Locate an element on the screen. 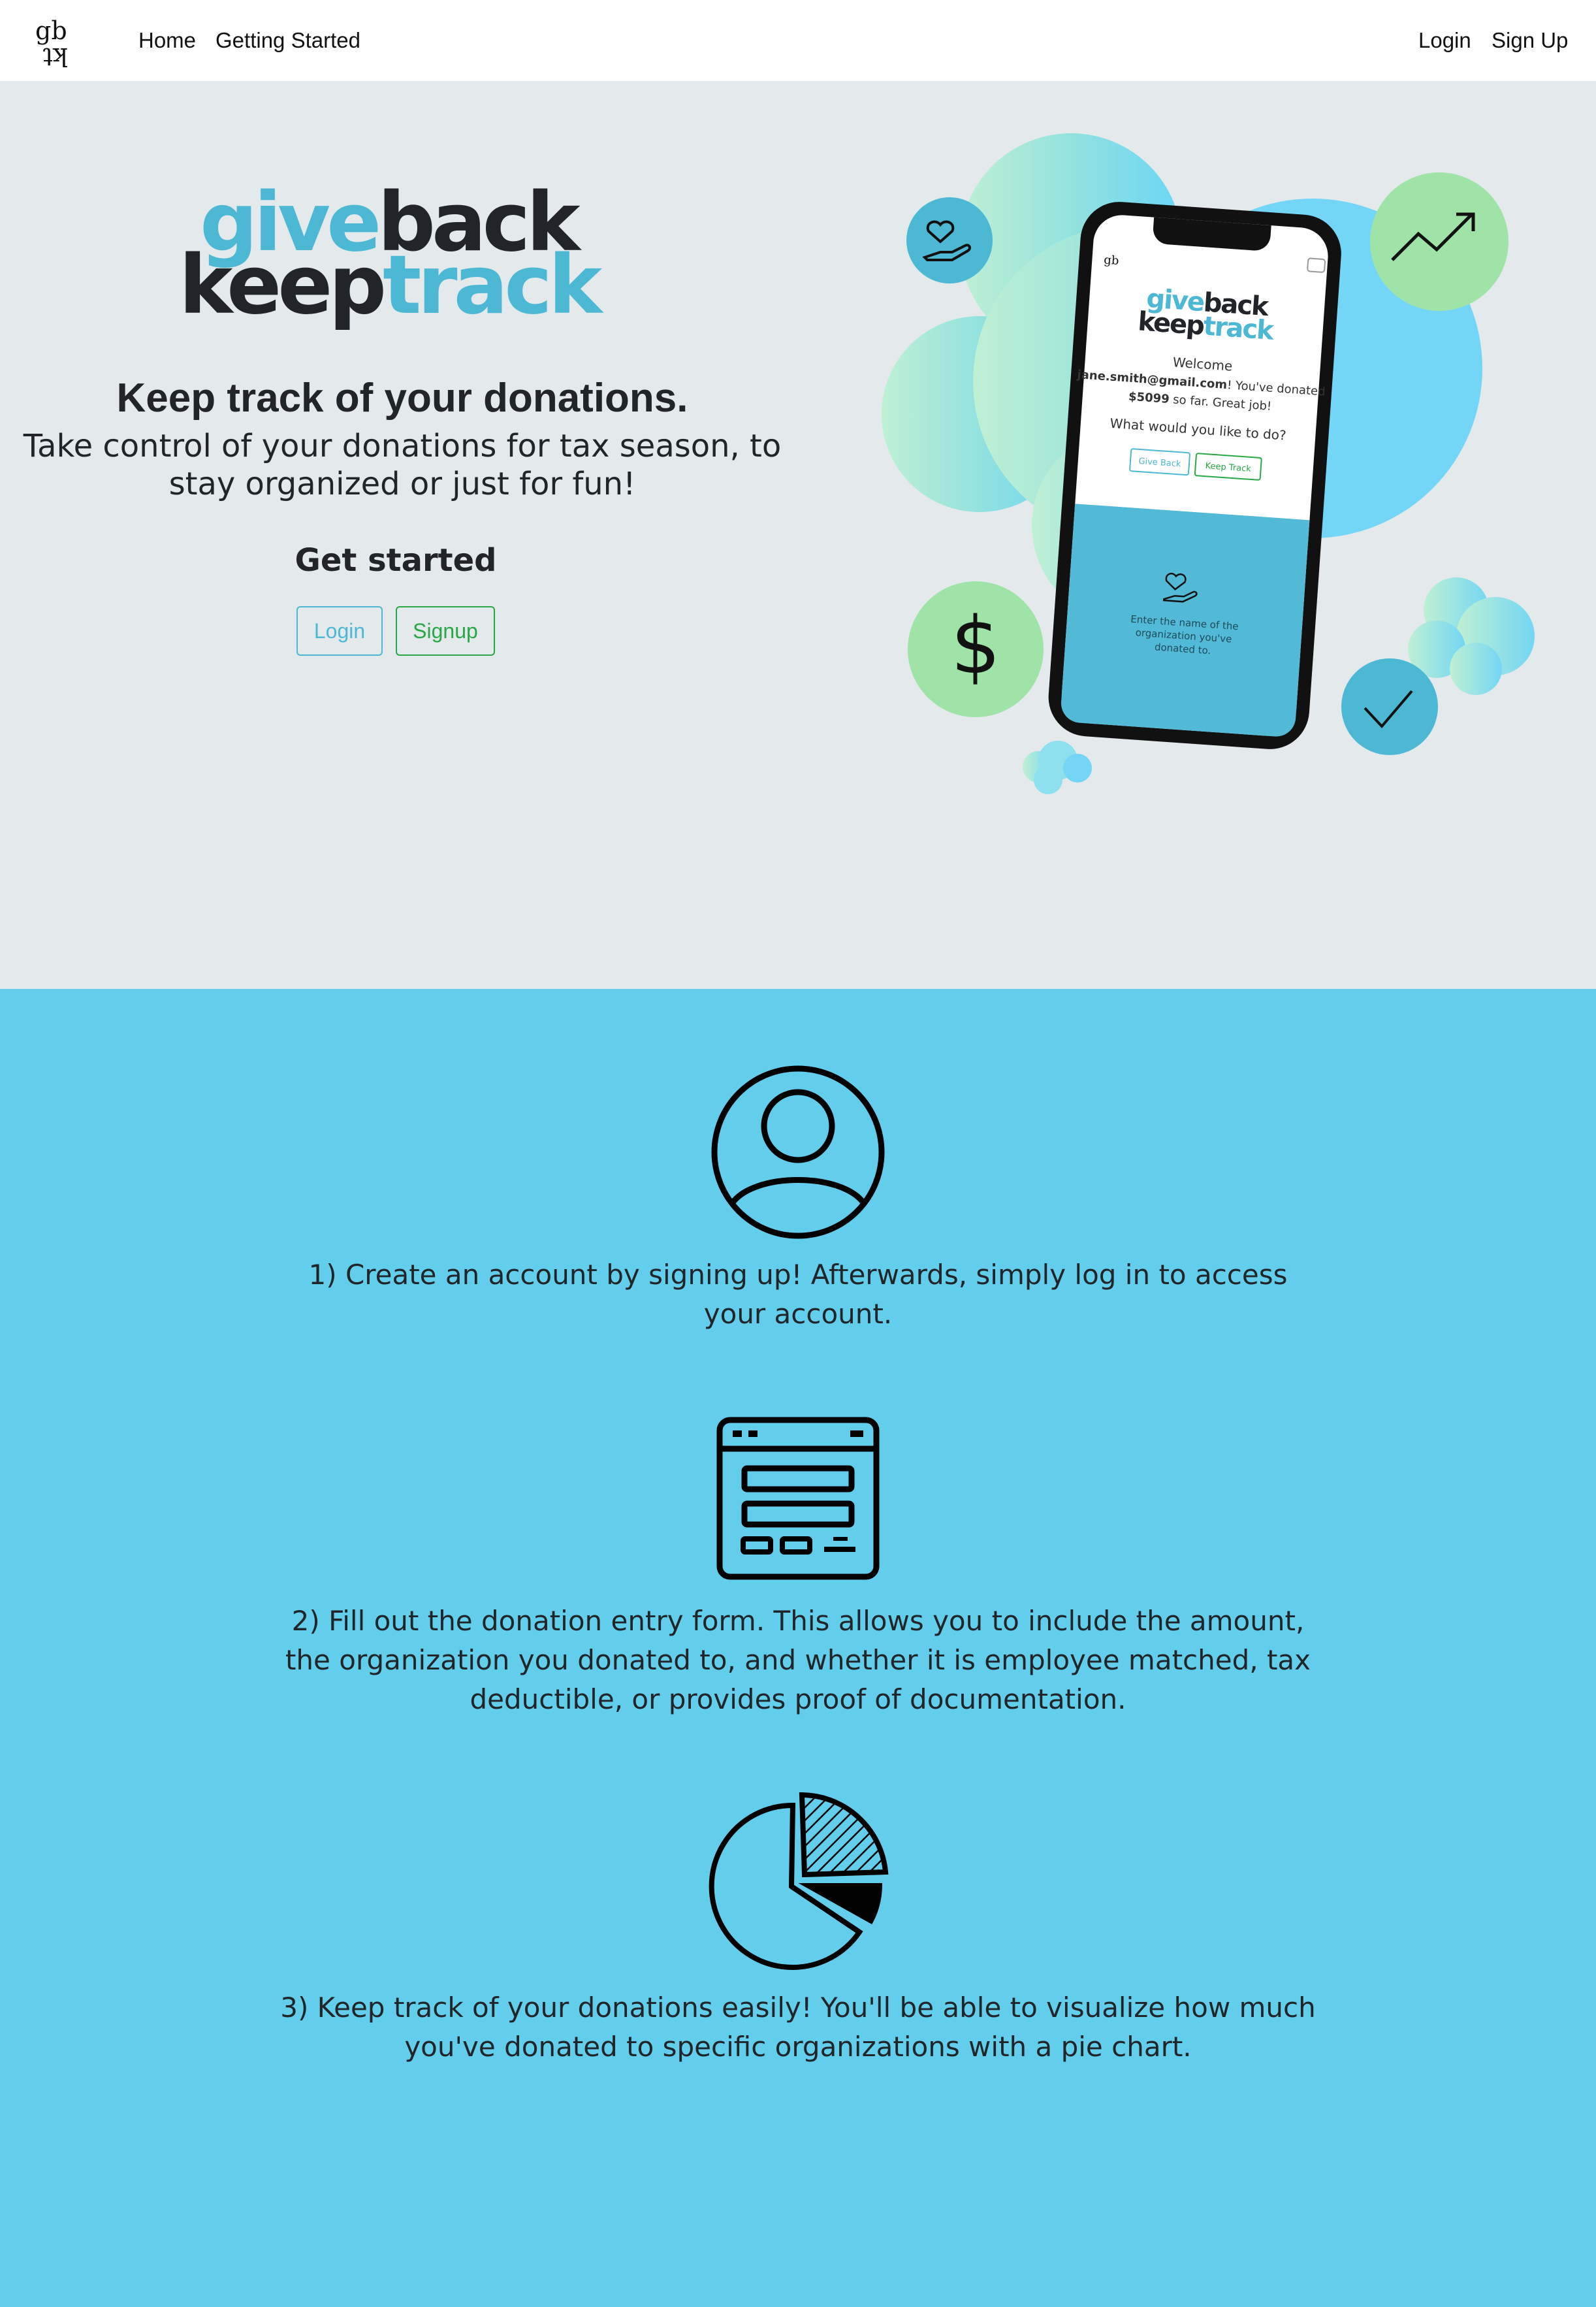 This screenshot has width=1596, height=2307. logo-keep: keep is located at coordinates (283, 285).